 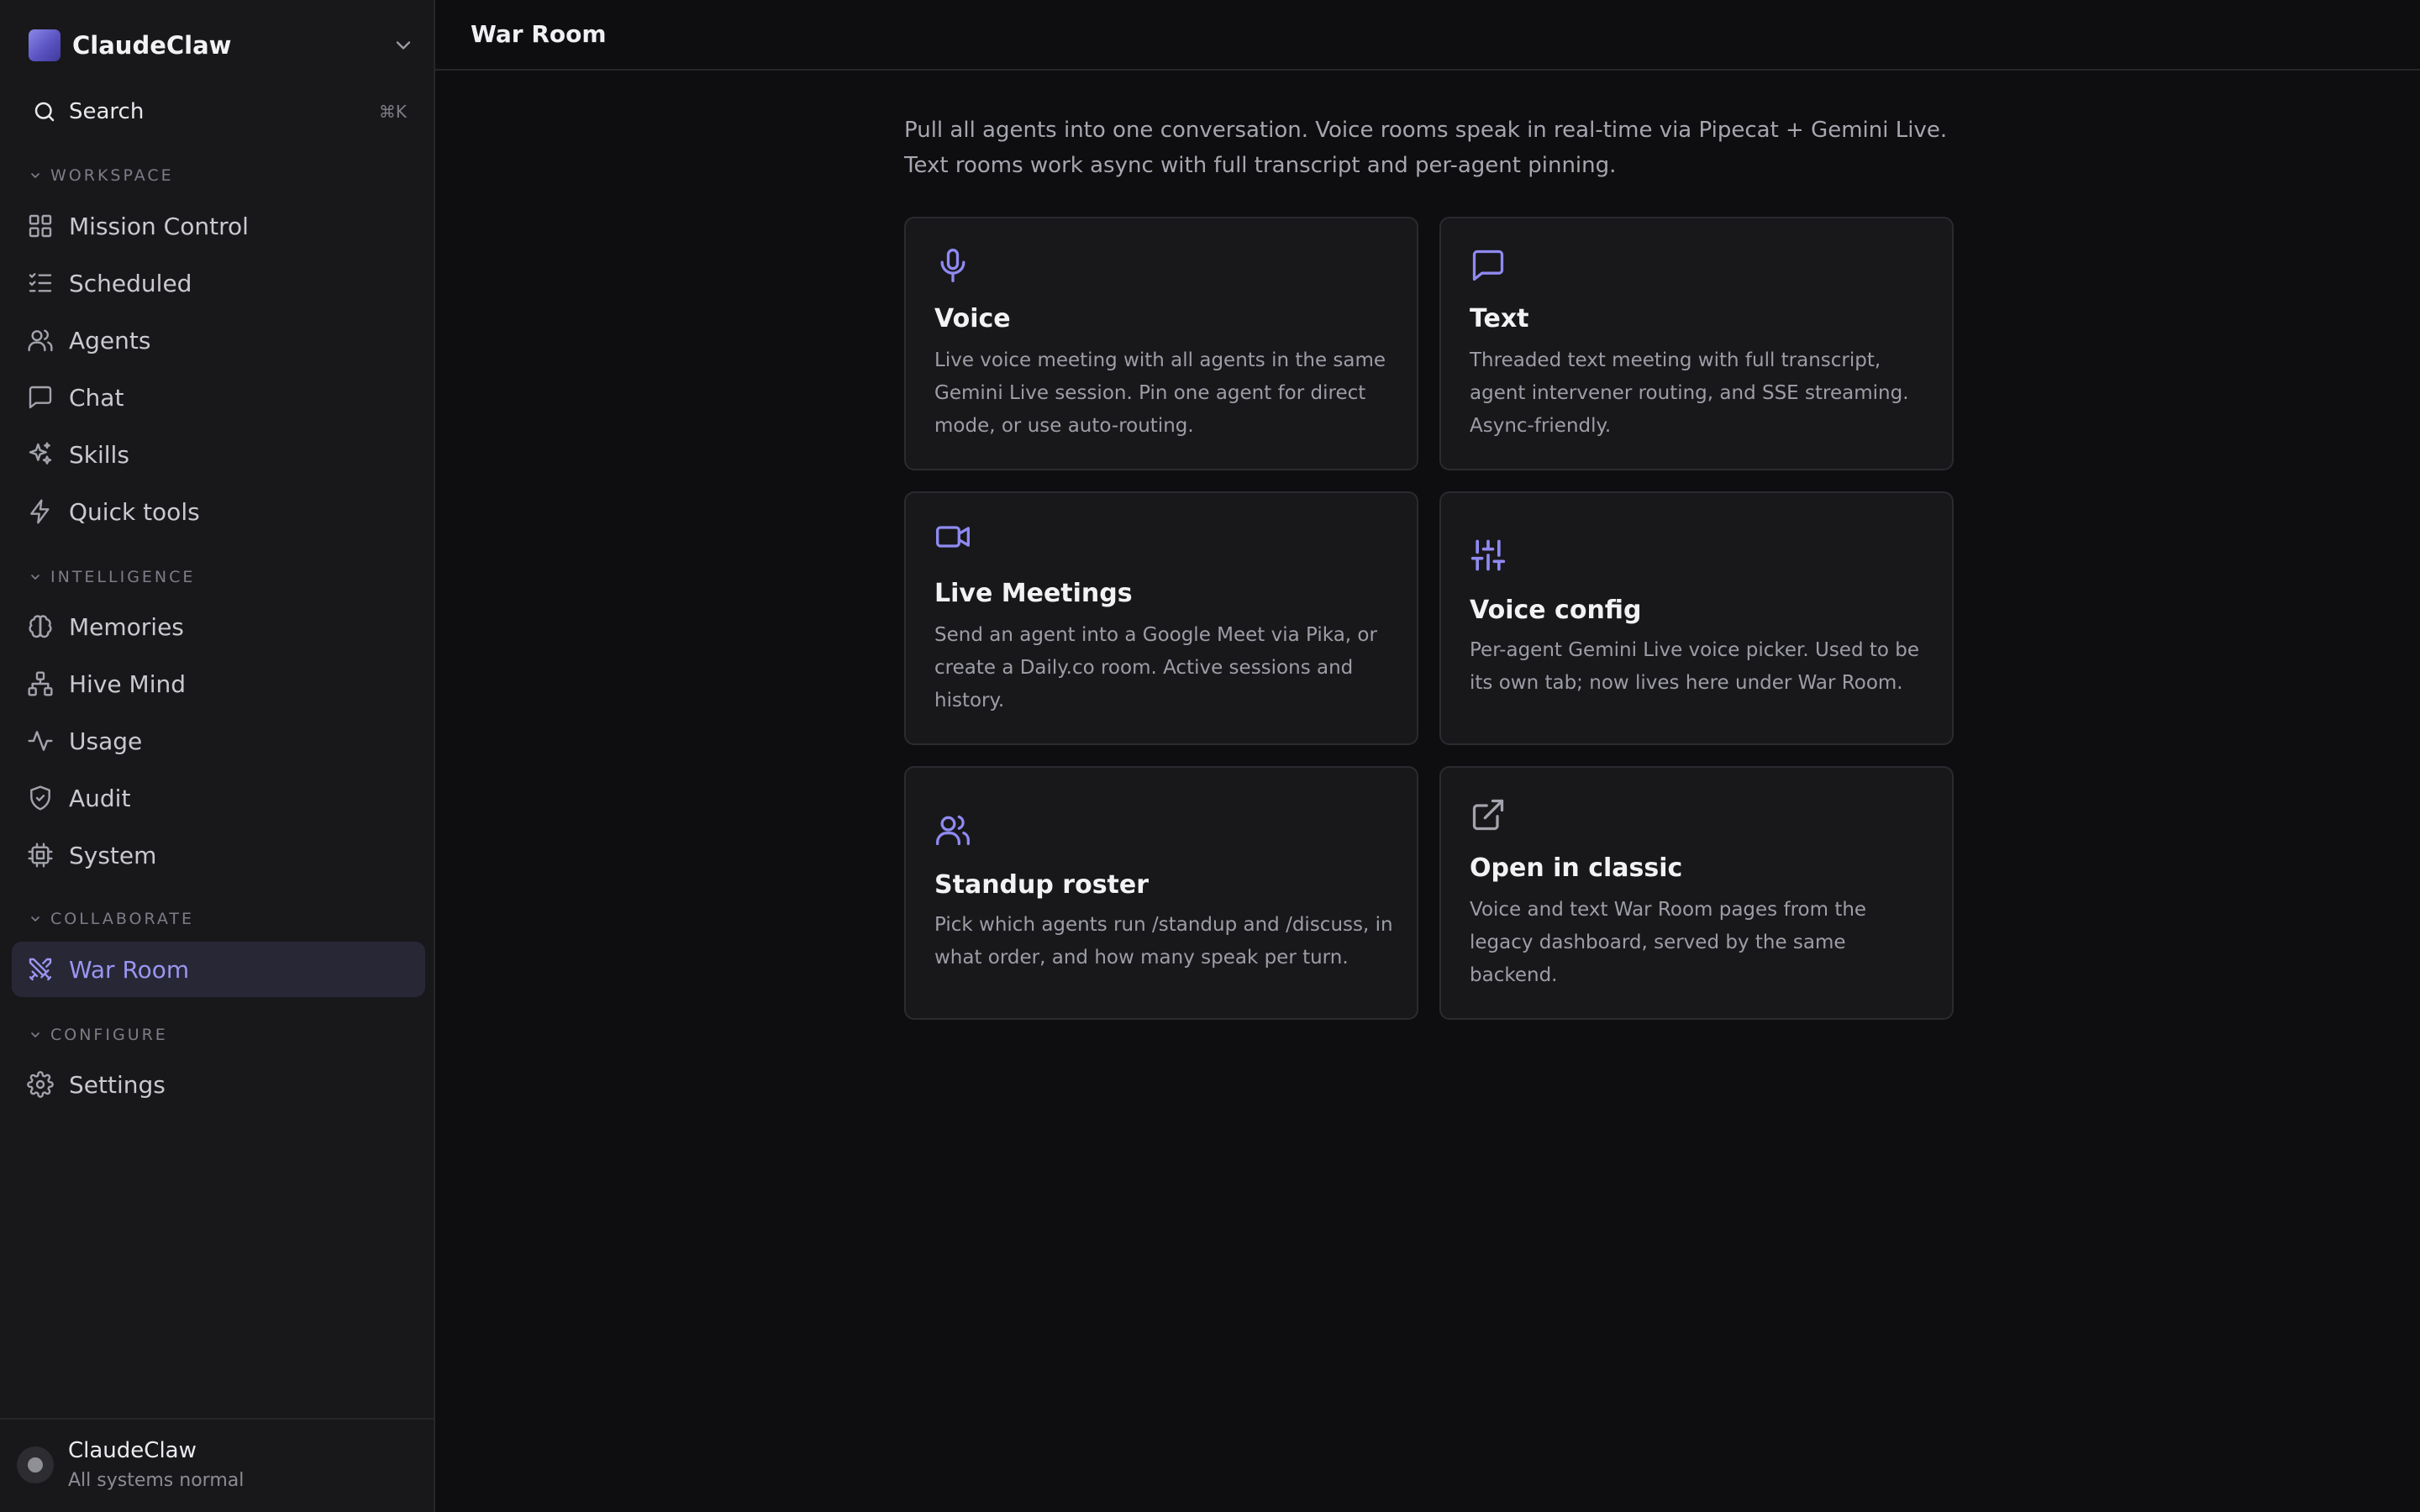 I want to click on card-title: Open in classic, so click(x=1576, y=868).